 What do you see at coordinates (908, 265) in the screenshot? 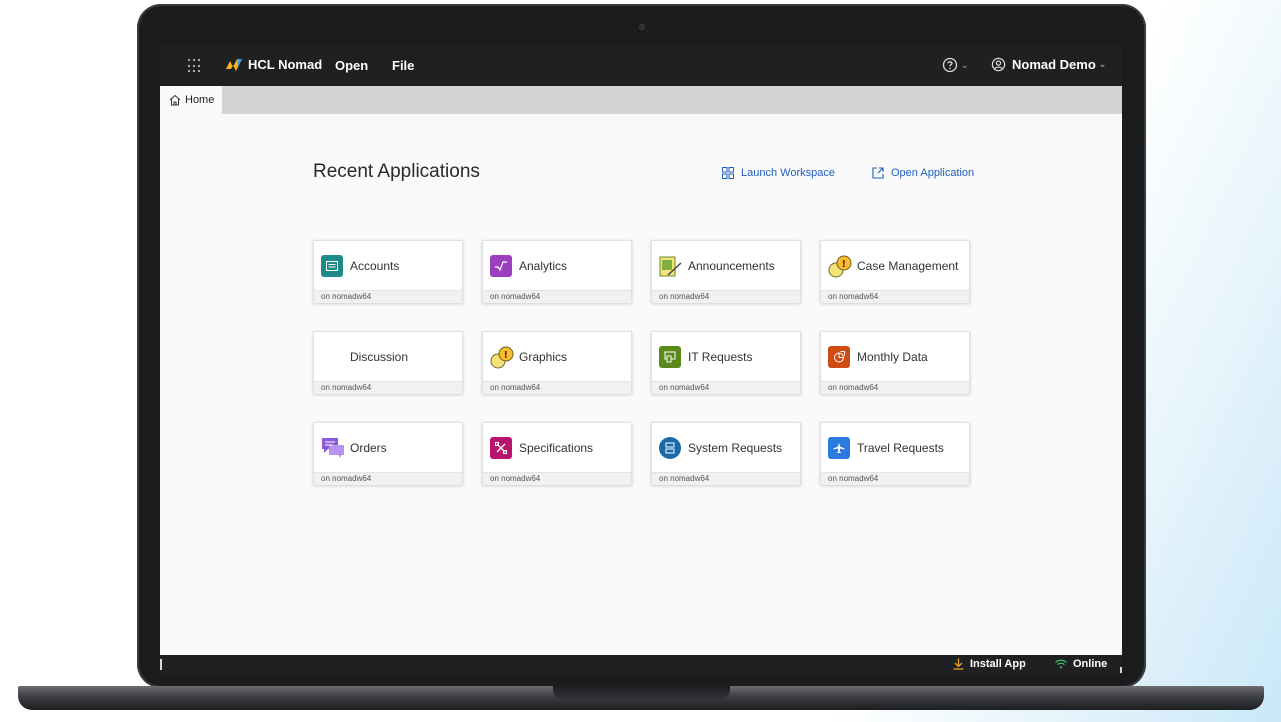
I see `app-name: Case Management` at bounding box center [908, 265].